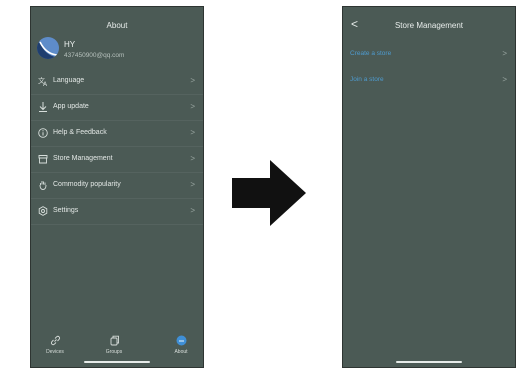 The width and height of the screenshot is (530, 374). I want to click on tab-devices: Devices, so click(55, 345).